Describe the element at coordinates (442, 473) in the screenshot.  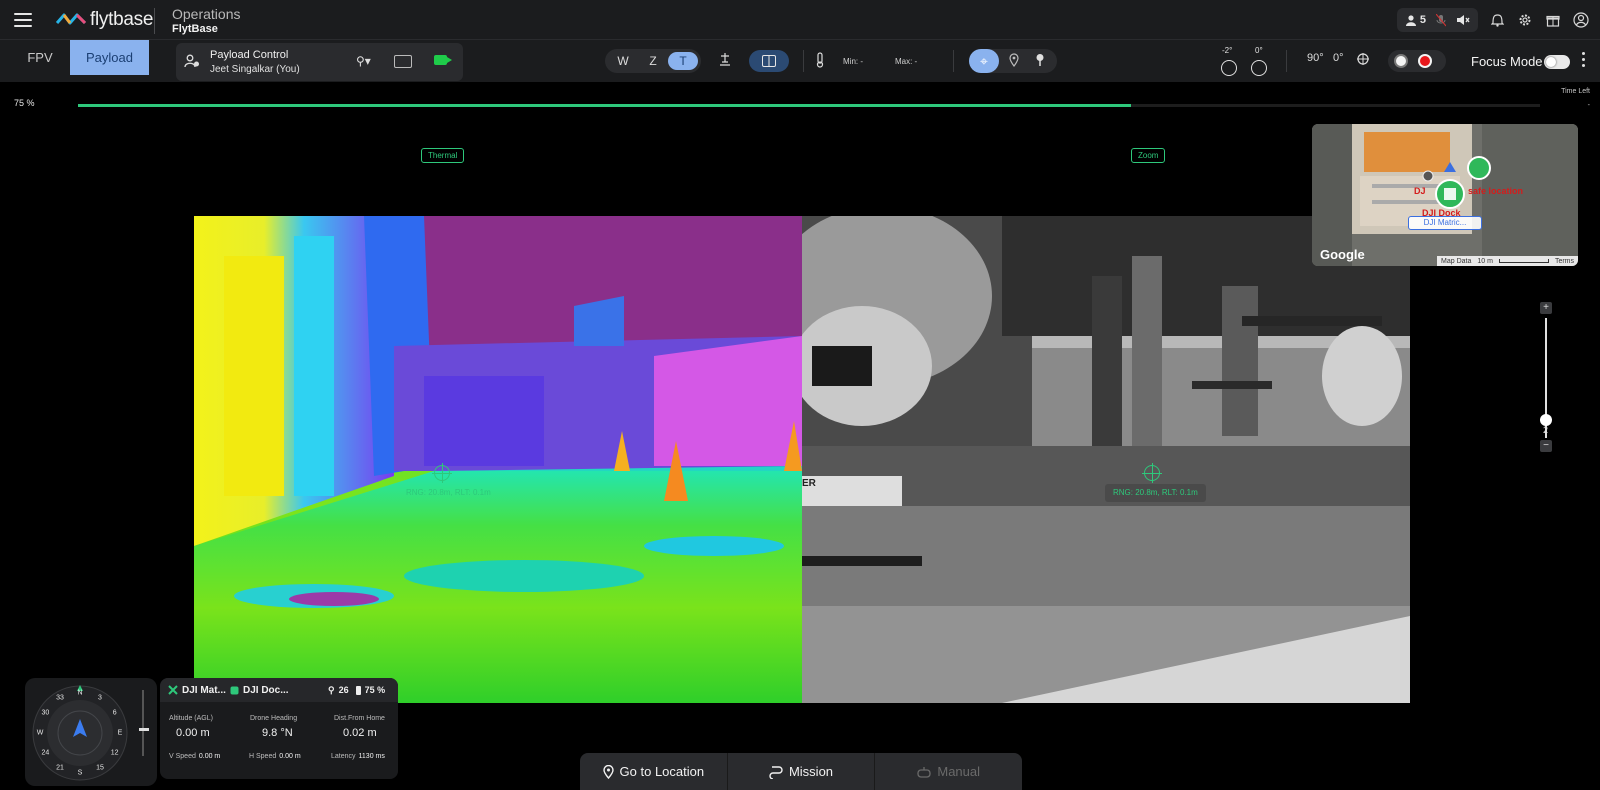
I see `thermal-crosshair-icon` at that location.